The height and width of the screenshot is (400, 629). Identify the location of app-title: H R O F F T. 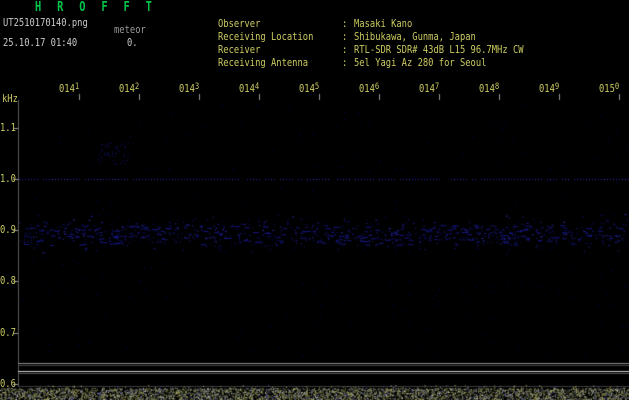
(96, 7).